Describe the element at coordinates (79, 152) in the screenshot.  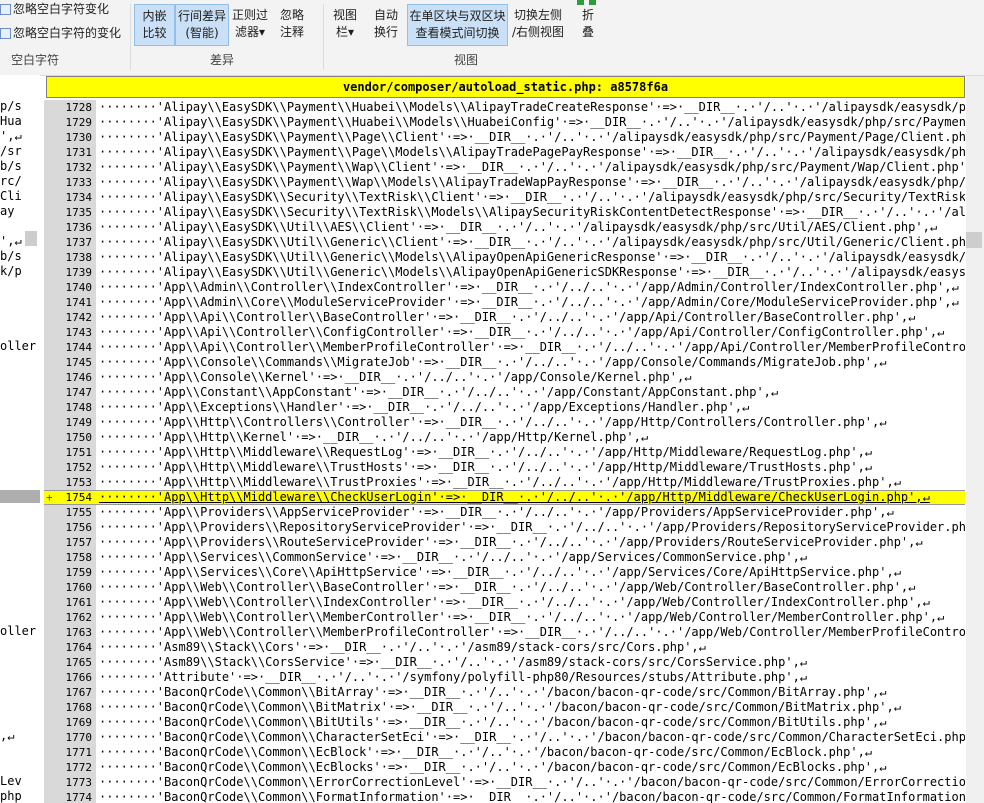
I see `line-number: 1731` at that location.